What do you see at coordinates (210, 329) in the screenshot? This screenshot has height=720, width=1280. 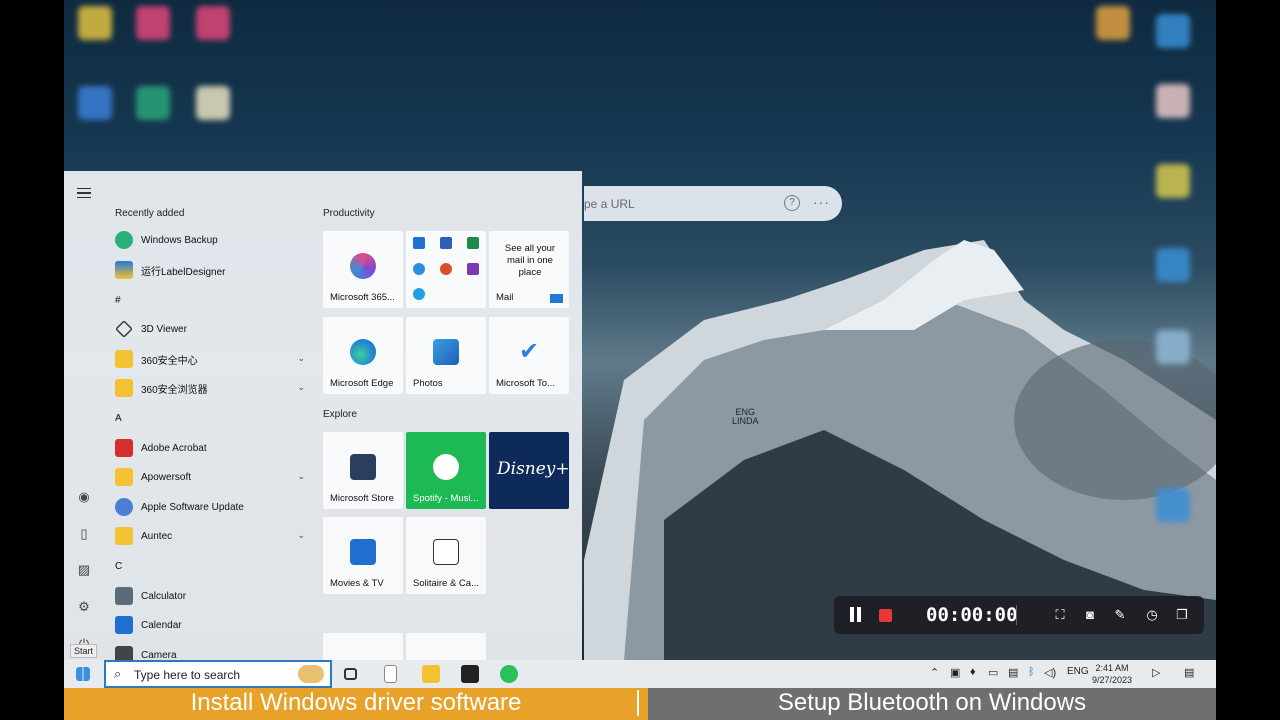 I see `app-list-item: 3D Viewer` at bounding box center [210, 329].